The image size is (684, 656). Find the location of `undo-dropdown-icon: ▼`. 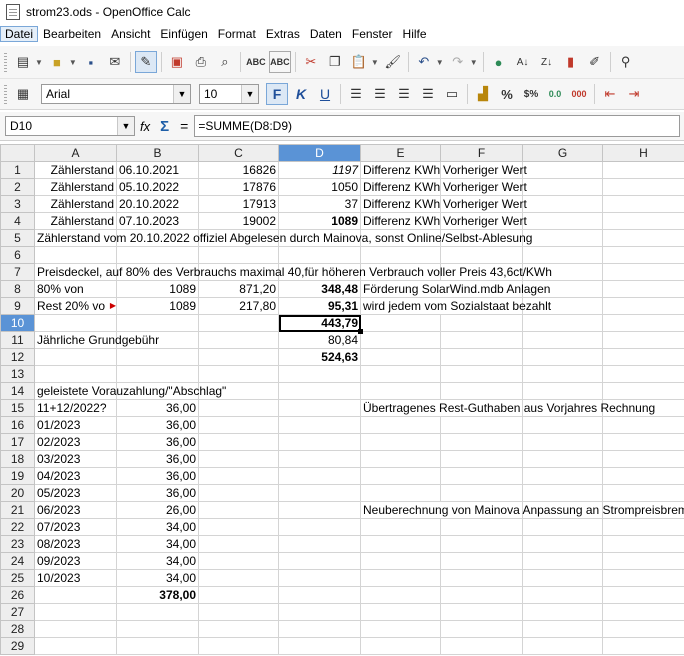

undo-dropdown-icon: ▼ is located at coordinates (440, 62).